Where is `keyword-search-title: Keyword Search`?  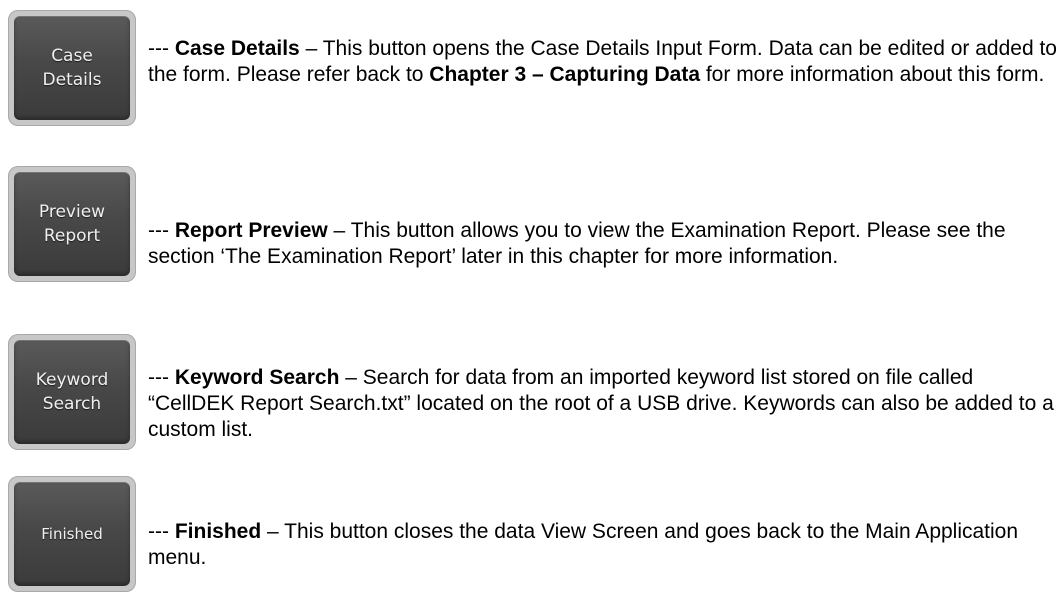
keyword-search-title: Keyword Search is located at coordinates (257, 377).